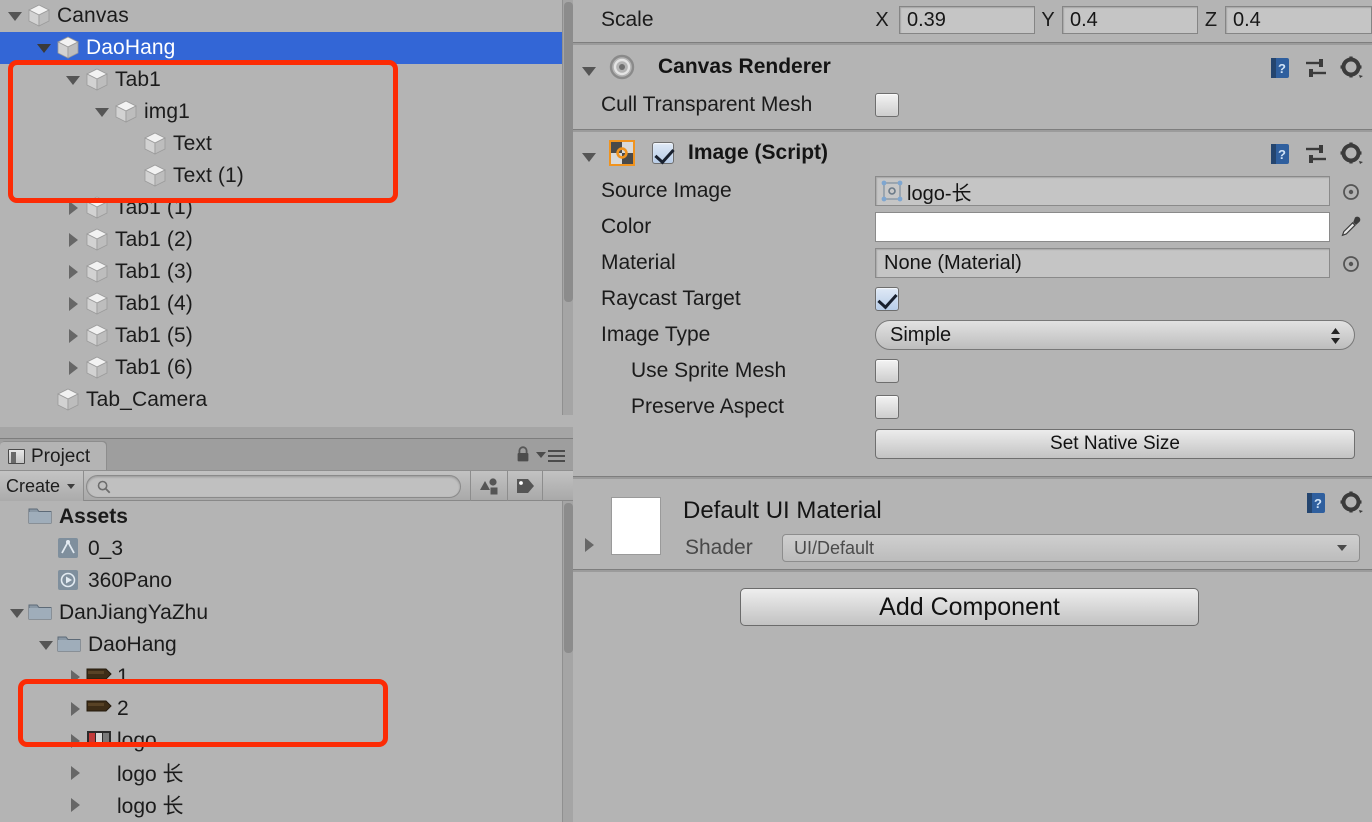  Describe the element at coordinates (286, 432) in the screenshot. I see `hierarchy-hscrollbar` at that location.